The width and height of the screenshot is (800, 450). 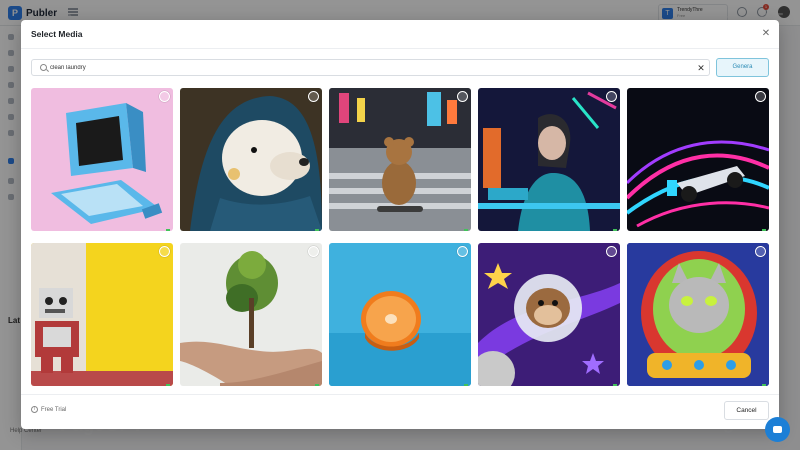 I want to click on media-tile-tree-in-hand, so click(x=251, y=314).